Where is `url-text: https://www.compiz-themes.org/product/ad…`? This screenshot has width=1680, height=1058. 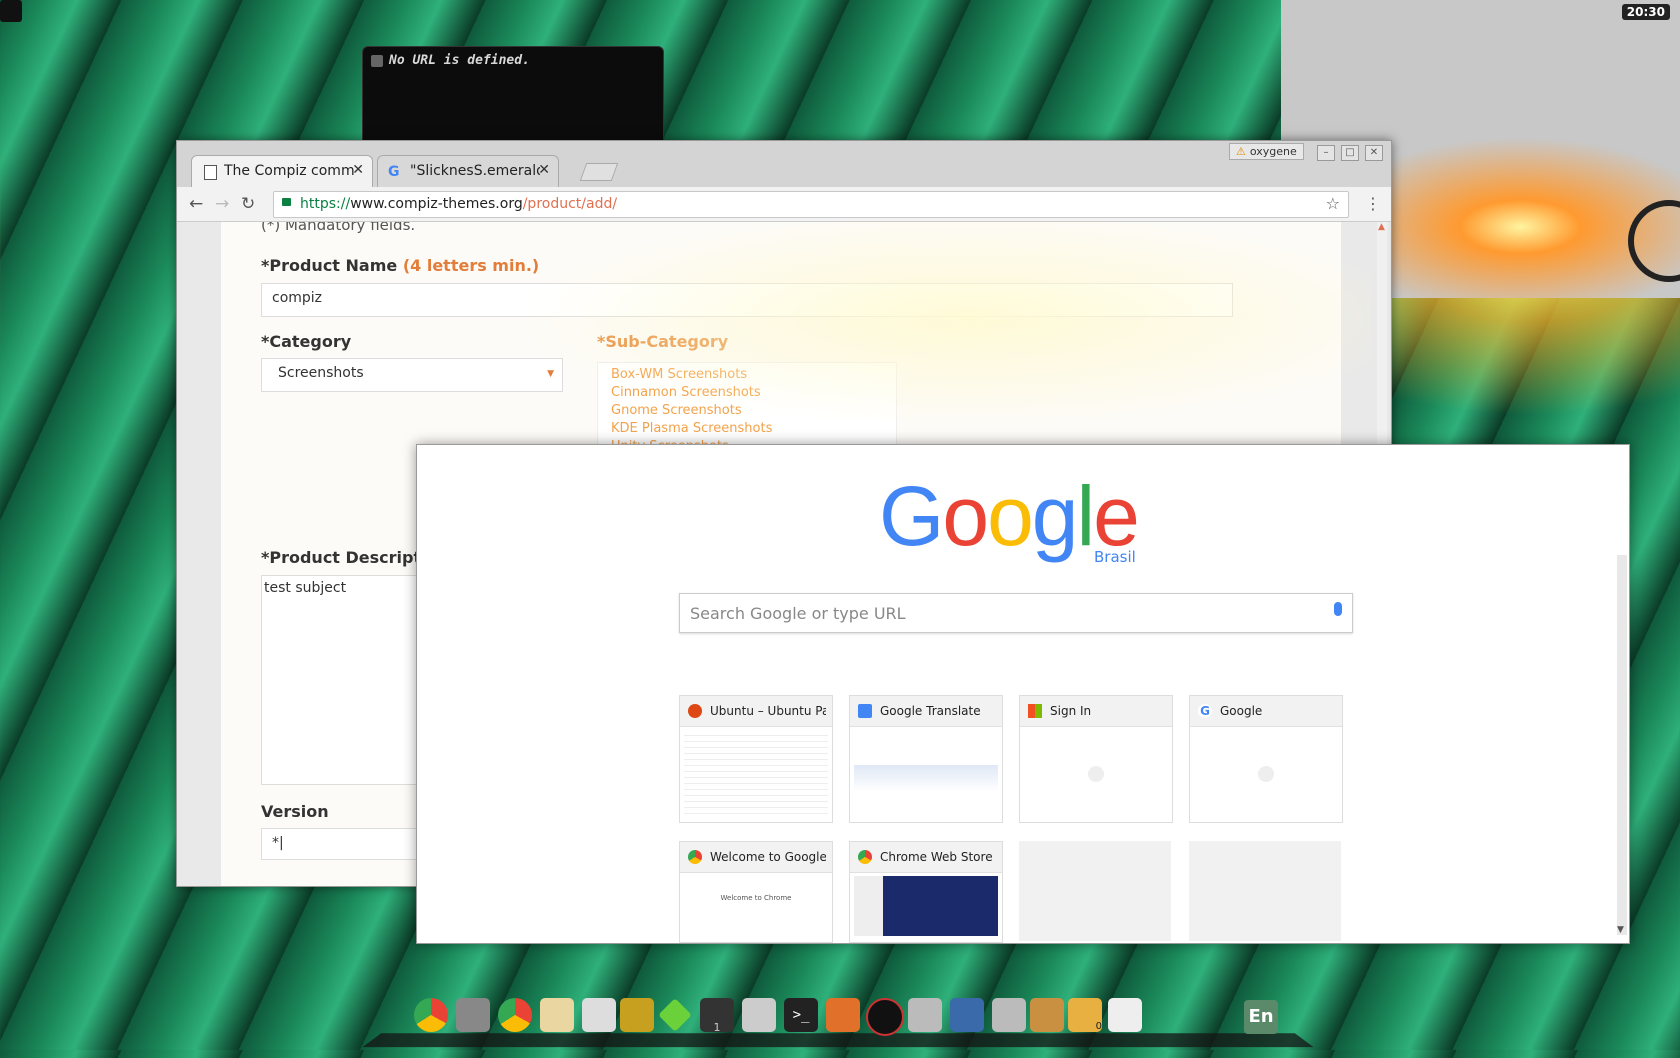
url-text: https://www.compiz-themes.org/product/ad… is located at coordinates (458, 204).